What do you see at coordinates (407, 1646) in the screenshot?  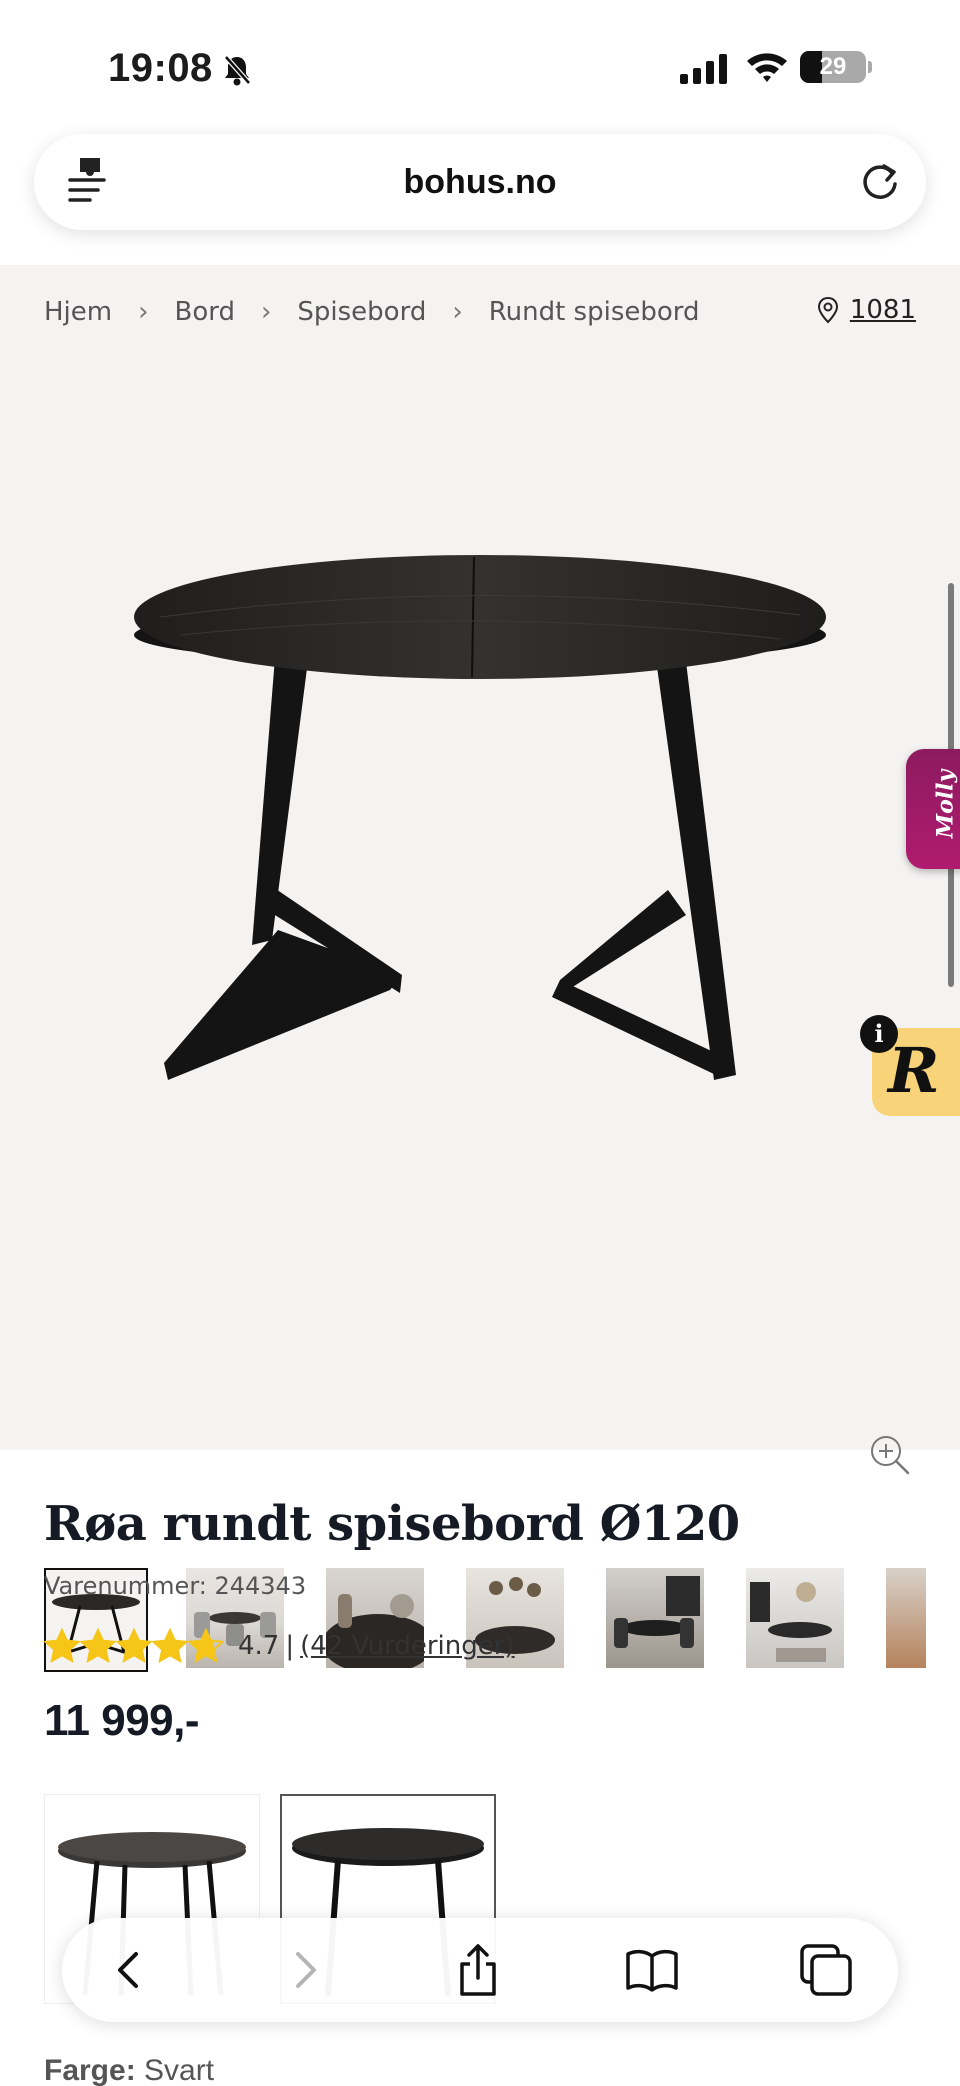 I see `reviews-link: (42 Vurderinger)` at bounding box center [407, 1646].